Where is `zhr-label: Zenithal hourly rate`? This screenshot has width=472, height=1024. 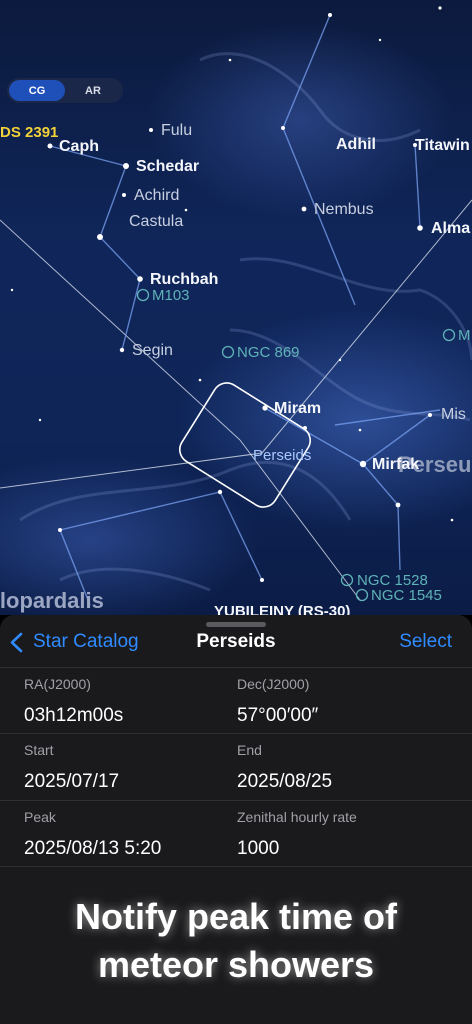
zhr-label: Zenithal hourly rate is located at coordinates (297, 817).